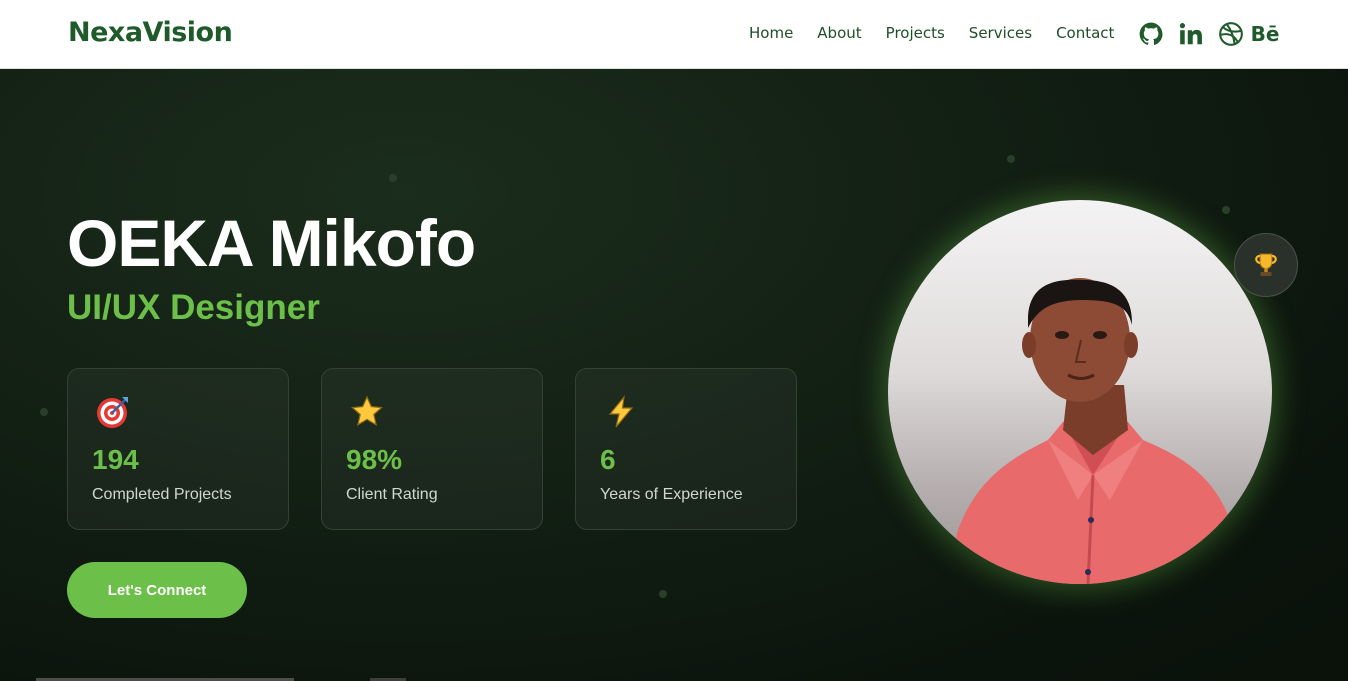 This screenshot has height=681, width=1348. I want to click on nav-projects: Projects, so click(915, 33).